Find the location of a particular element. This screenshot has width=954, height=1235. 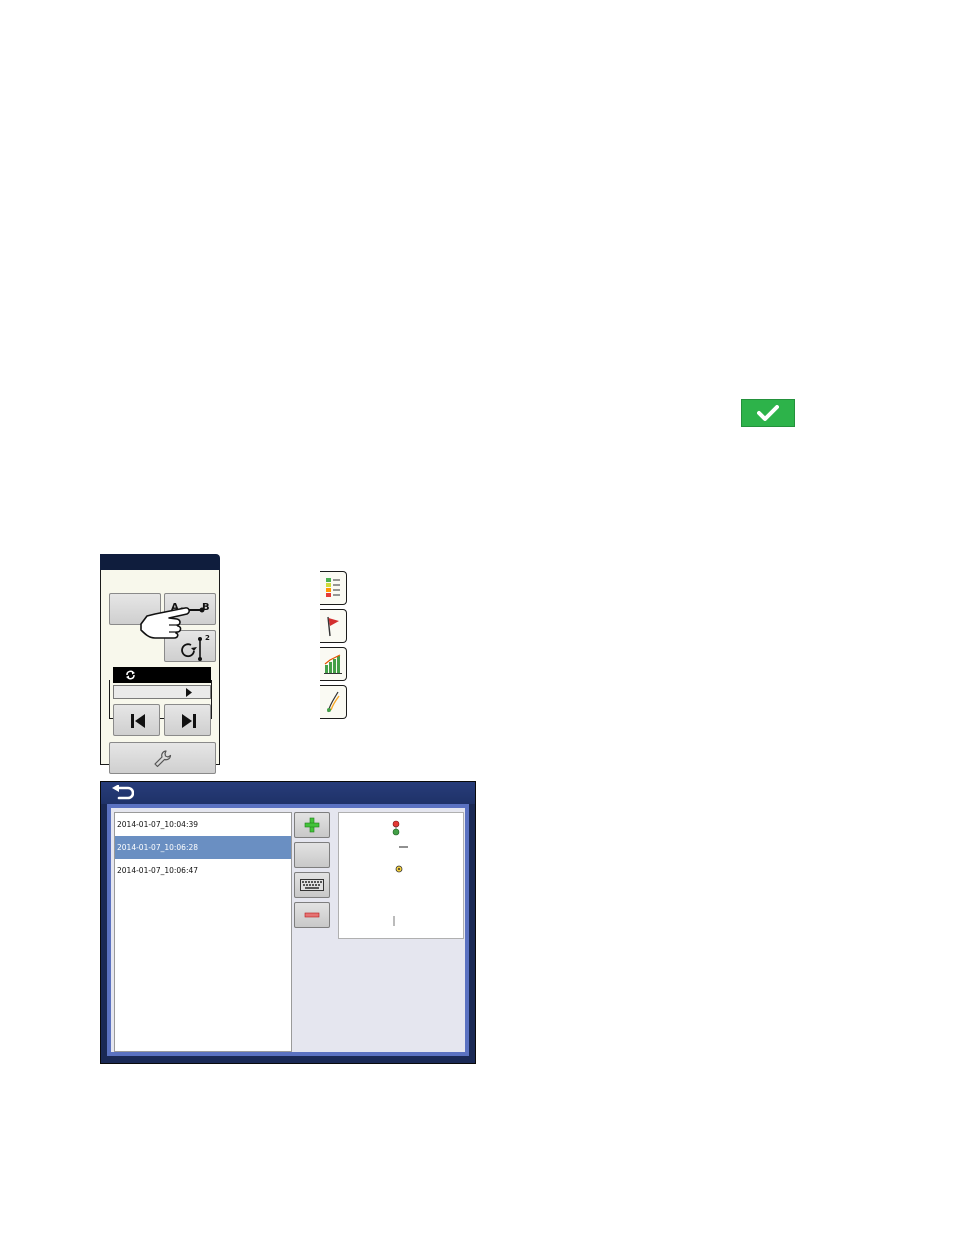

keyboard-icon is located at coordinates (312, 885).